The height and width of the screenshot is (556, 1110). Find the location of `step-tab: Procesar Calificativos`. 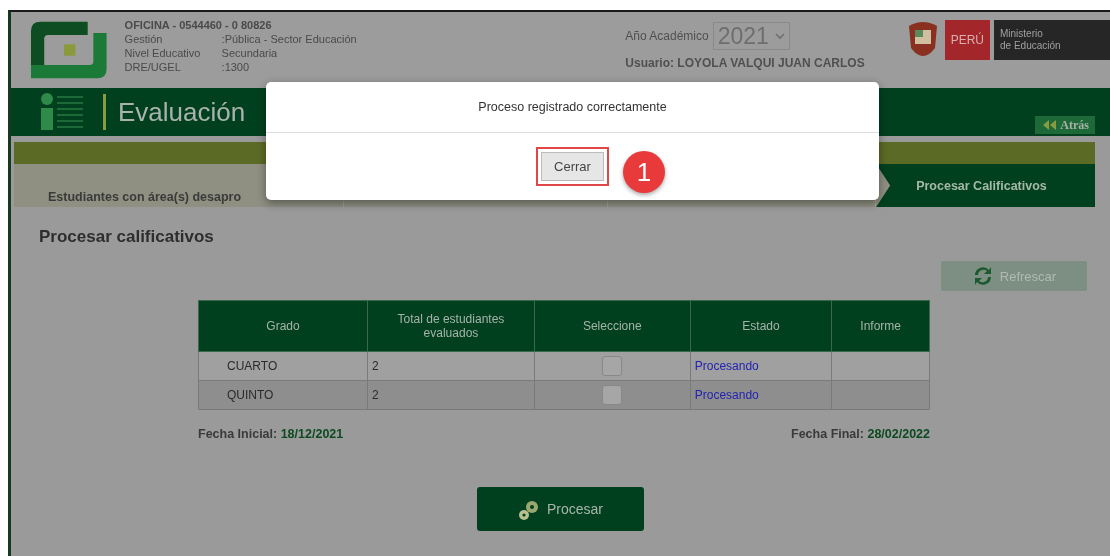

step-tab: Procesar Calificativos is located at coordinates (985, 185).